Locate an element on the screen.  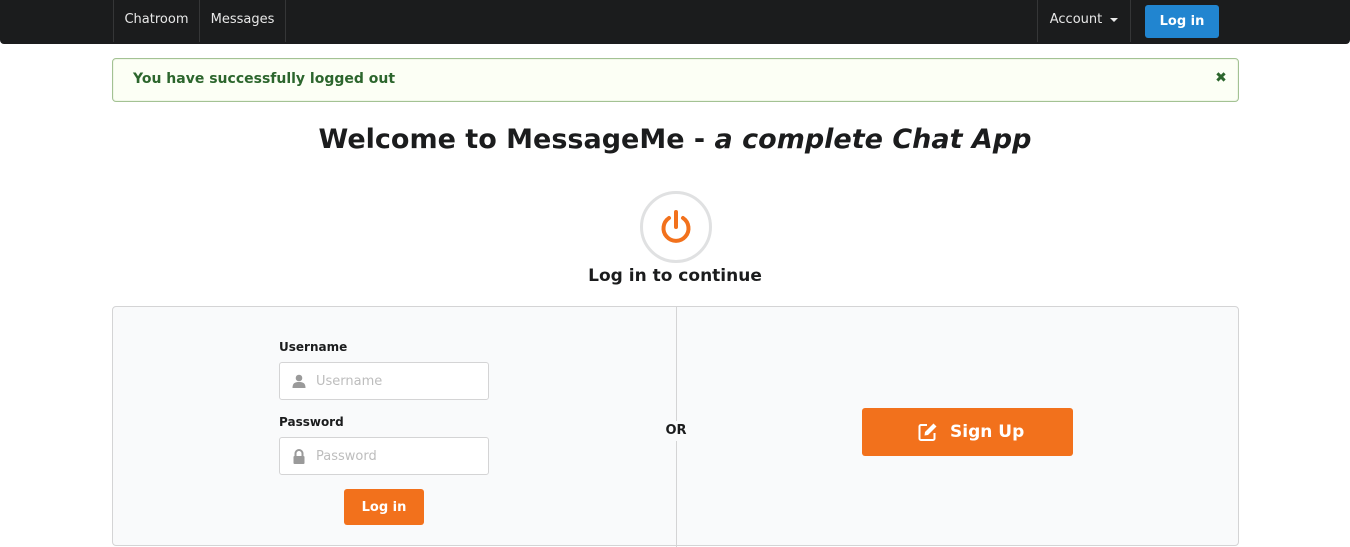
success-message-text: You have successfully logged out is located at coordinates (264, 79).